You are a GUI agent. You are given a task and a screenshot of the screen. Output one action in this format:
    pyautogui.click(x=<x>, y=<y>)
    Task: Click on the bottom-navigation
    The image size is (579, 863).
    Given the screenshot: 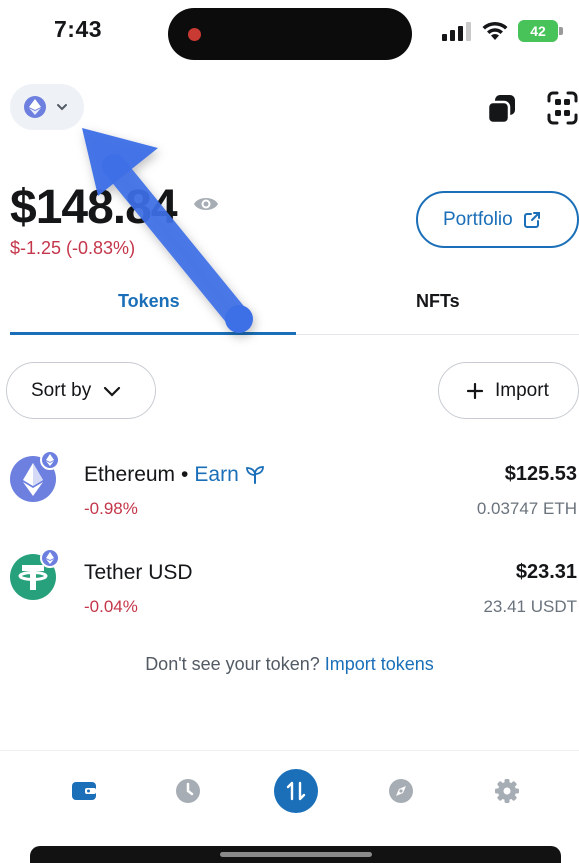 What is the action you would take?
    pyautogui.click(x=289, y=792)
    